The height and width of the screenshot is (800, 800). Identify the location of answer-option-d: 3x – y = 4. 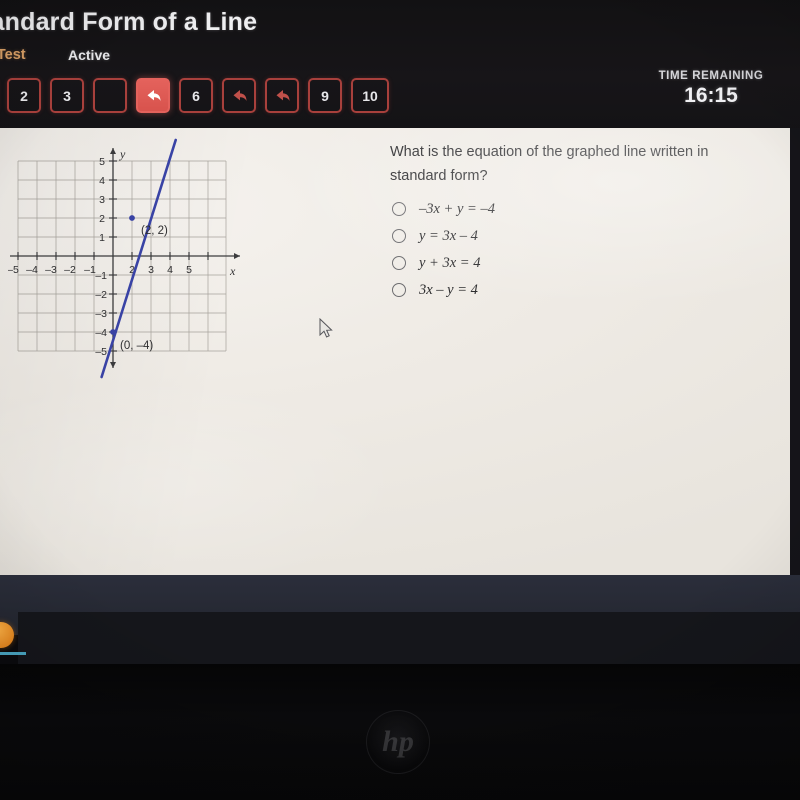
(443, 290).